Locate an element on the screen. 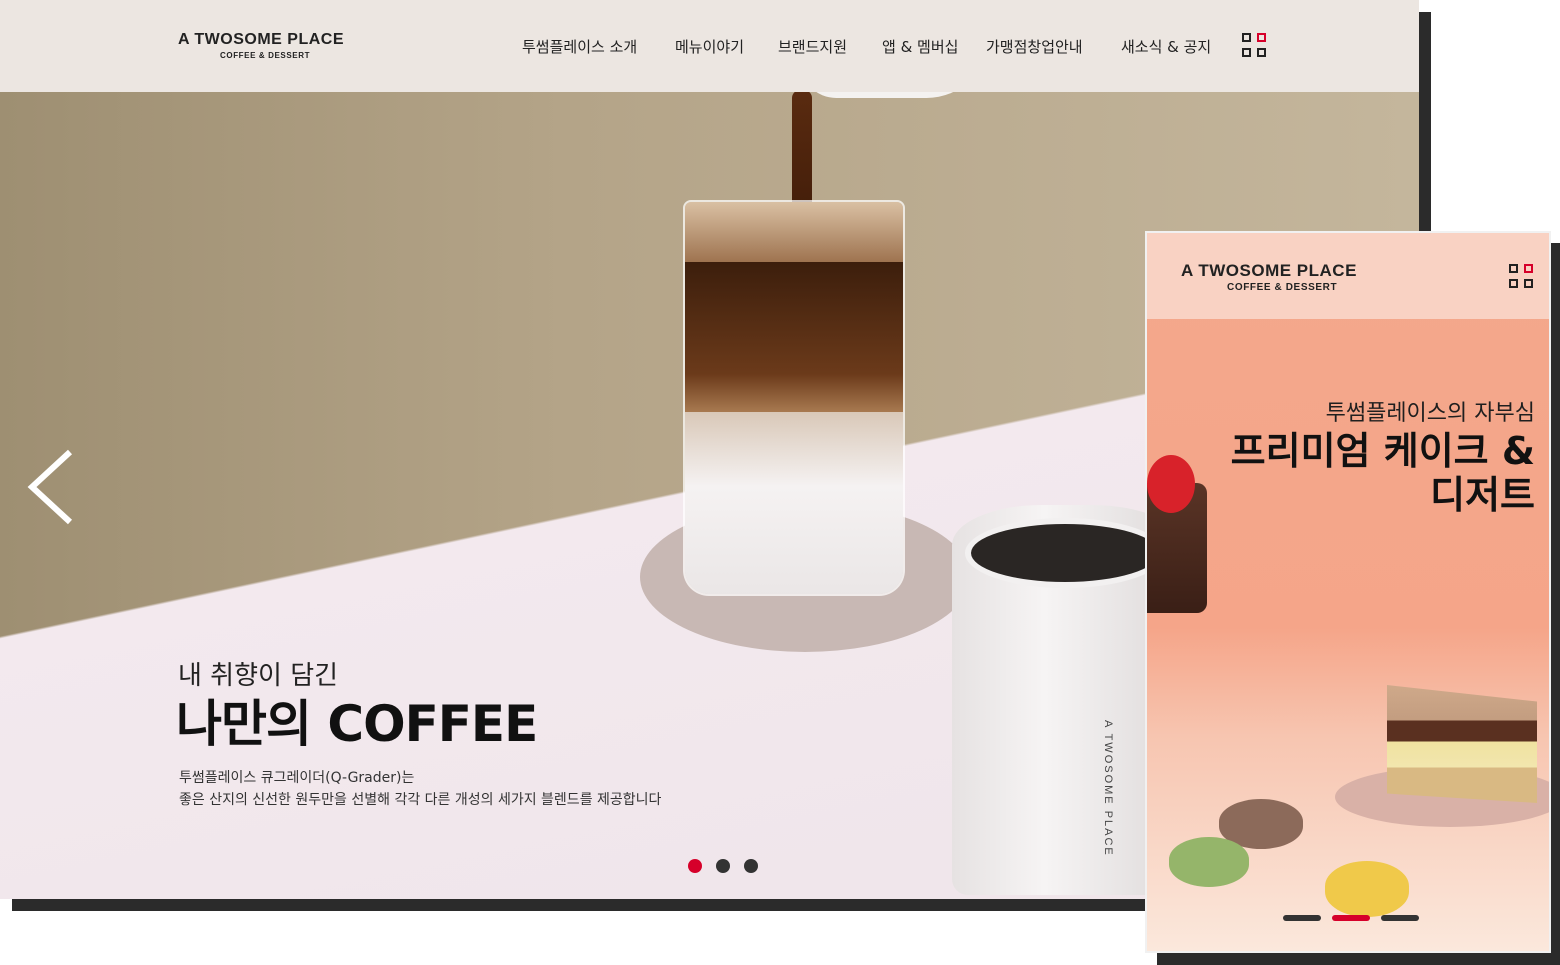  mobile-header: A TWOSOME PLACE COFFEE & DESSERT is located at coordinates (1348, 276).